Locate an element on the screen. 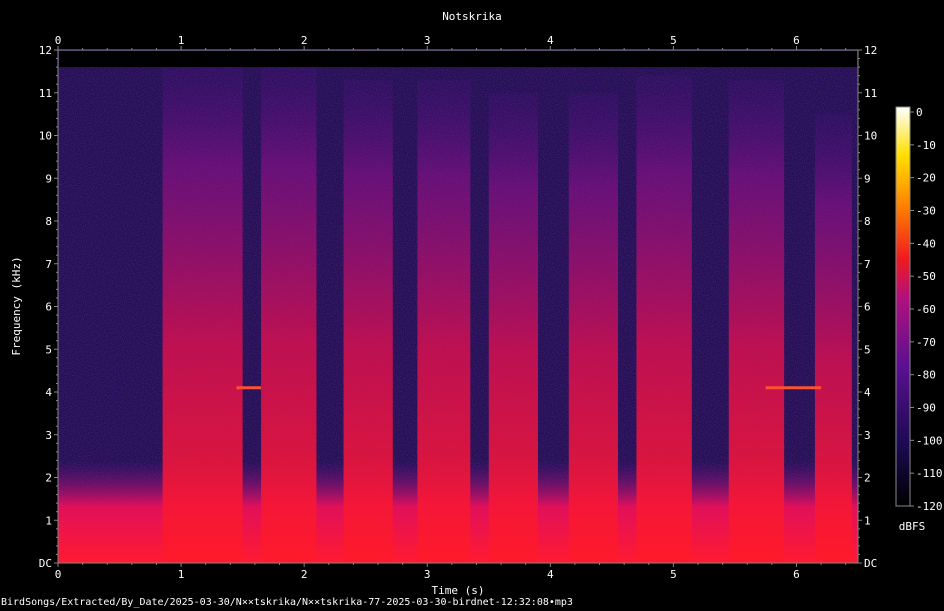  y-tick-label-right: 5 is located at coordinates (867, 349).